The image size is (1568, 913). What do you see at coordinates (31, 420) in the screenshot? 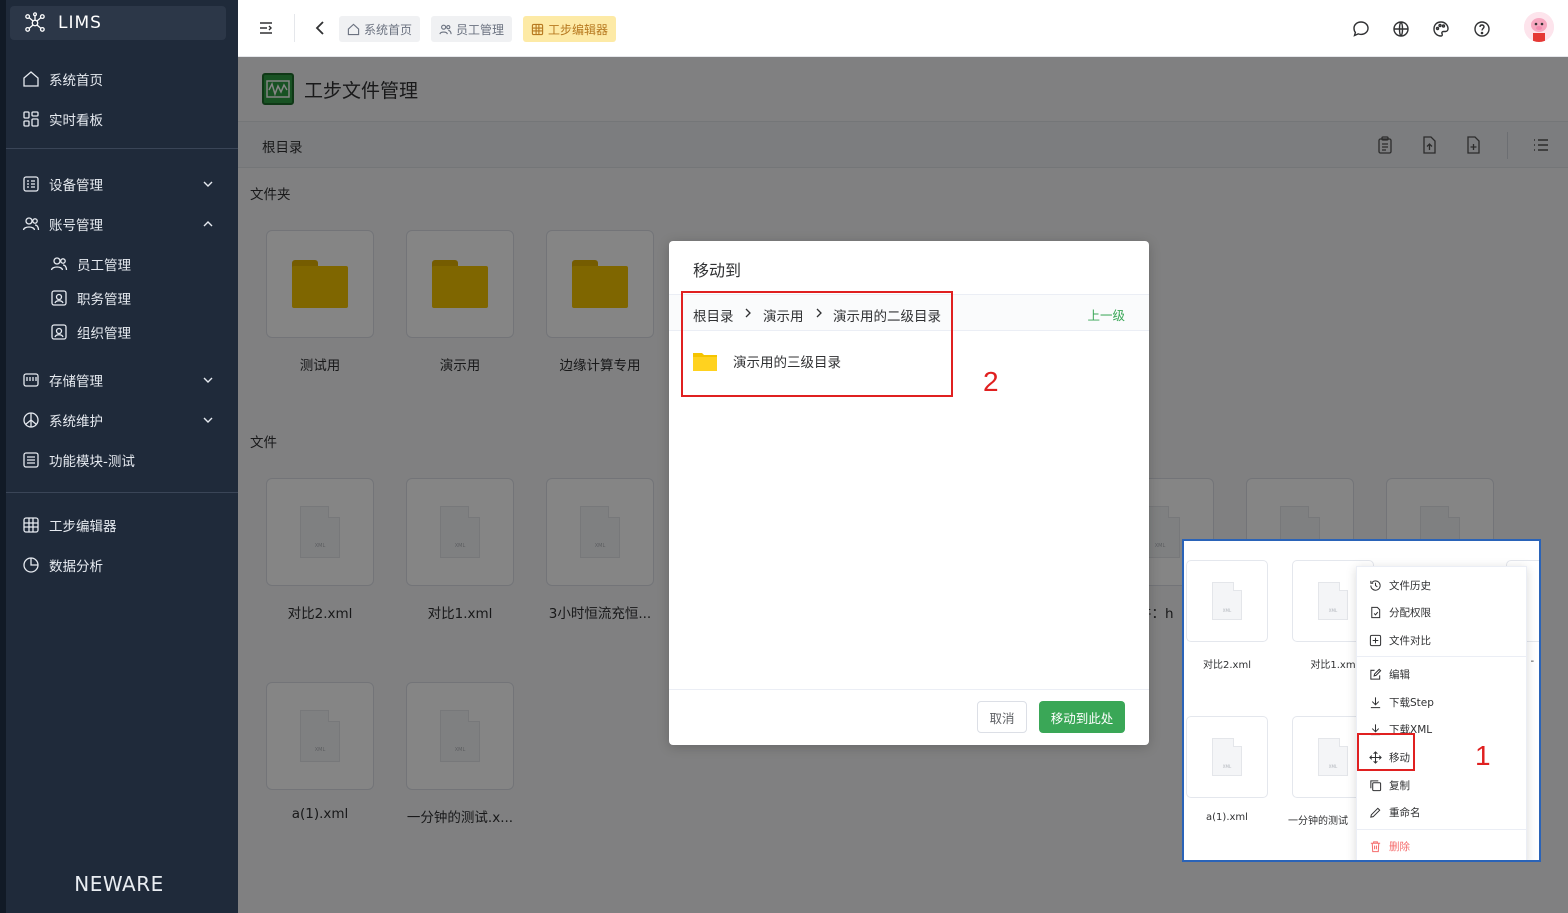
I see `maintenance-icon` at bounding box center [31, 420].